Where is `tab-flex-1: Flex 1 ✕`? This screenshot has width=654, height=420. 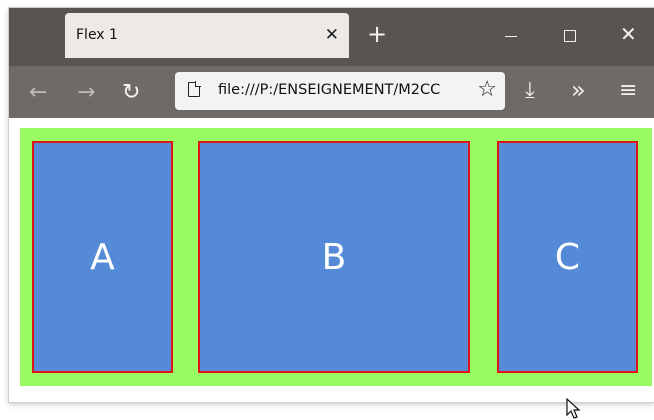
tab-flex-1: Flex 1 ✕ is located at coordinates (207, 35).